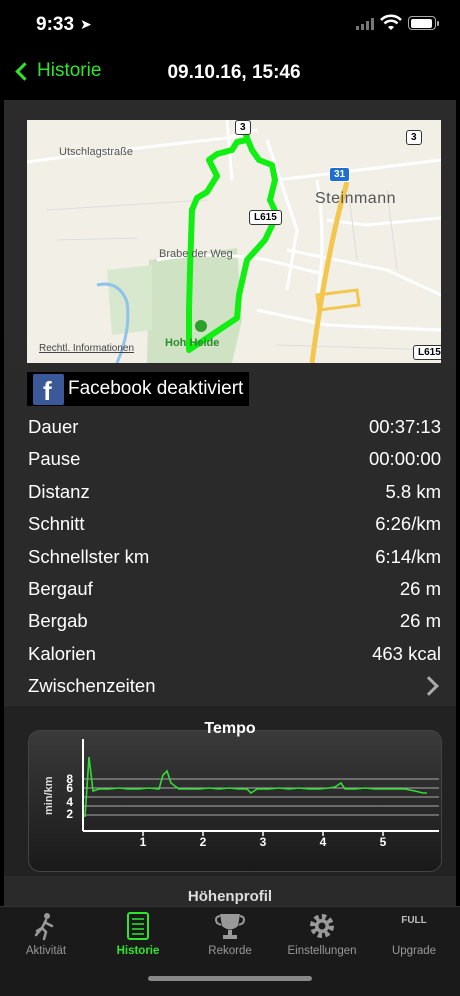  What do you see at coordinates (48, 389) in the screenshot?
I see `facebook-icon: f` at bounding box center [48, 389].